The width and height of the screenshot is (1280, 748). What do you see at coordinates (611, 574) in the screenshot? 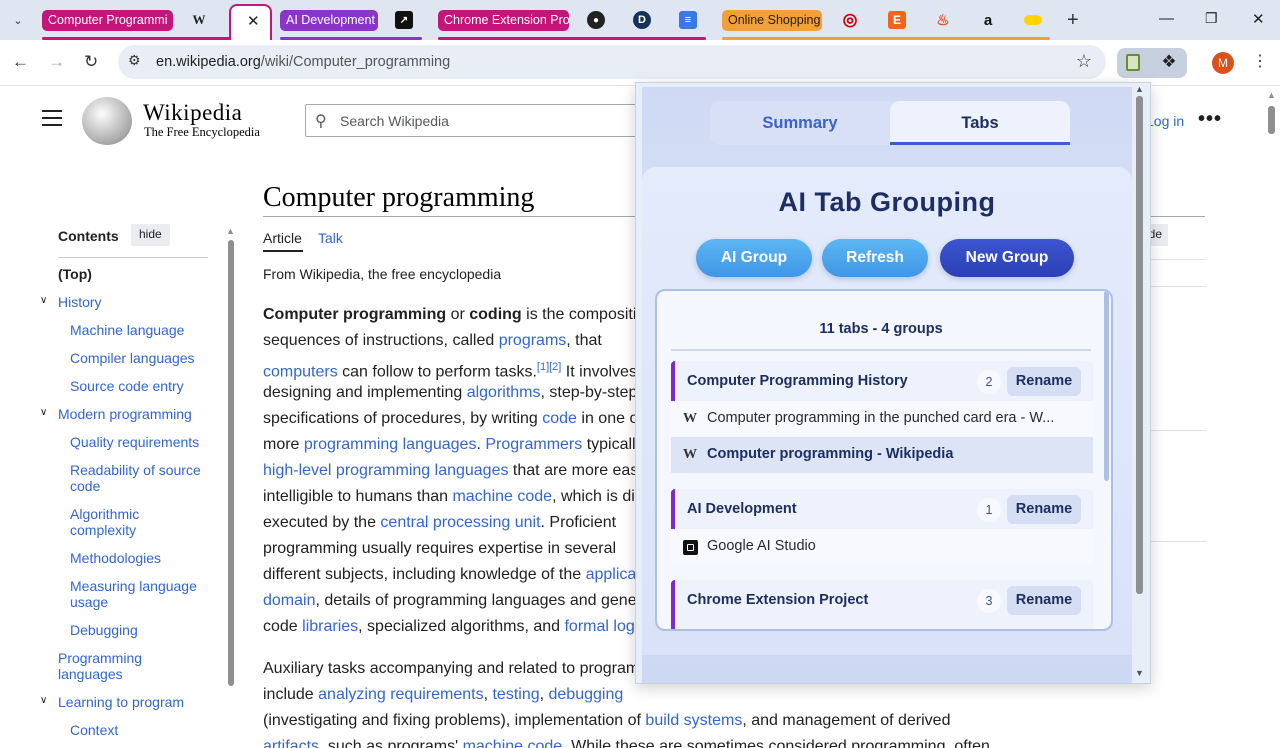
I see `link-application: applica` at bounding box center [611, 574].